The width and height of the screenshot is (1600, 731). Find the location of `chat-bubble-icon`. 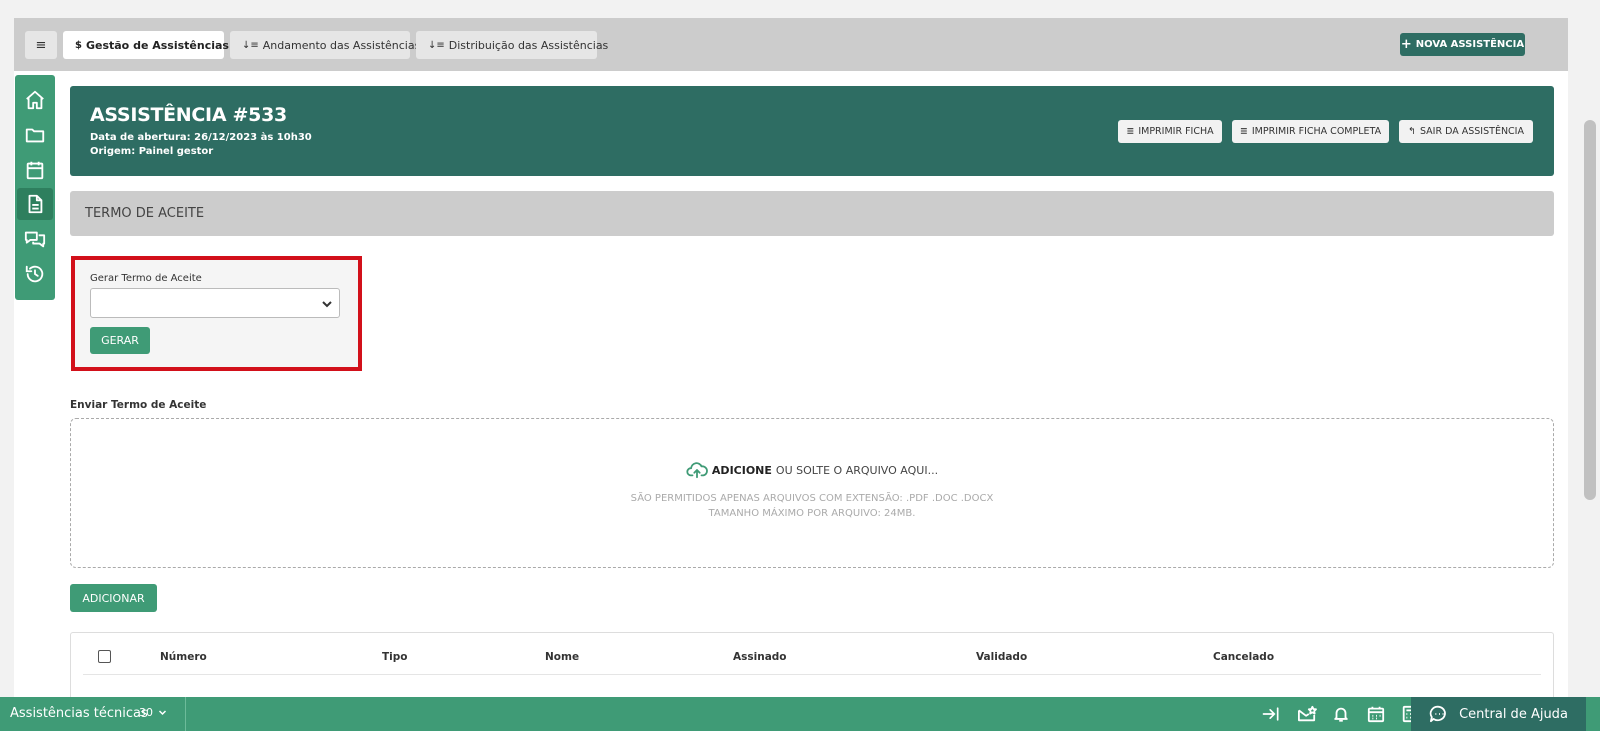

chat-bubble-icon is located at coordinates (1437, 714).